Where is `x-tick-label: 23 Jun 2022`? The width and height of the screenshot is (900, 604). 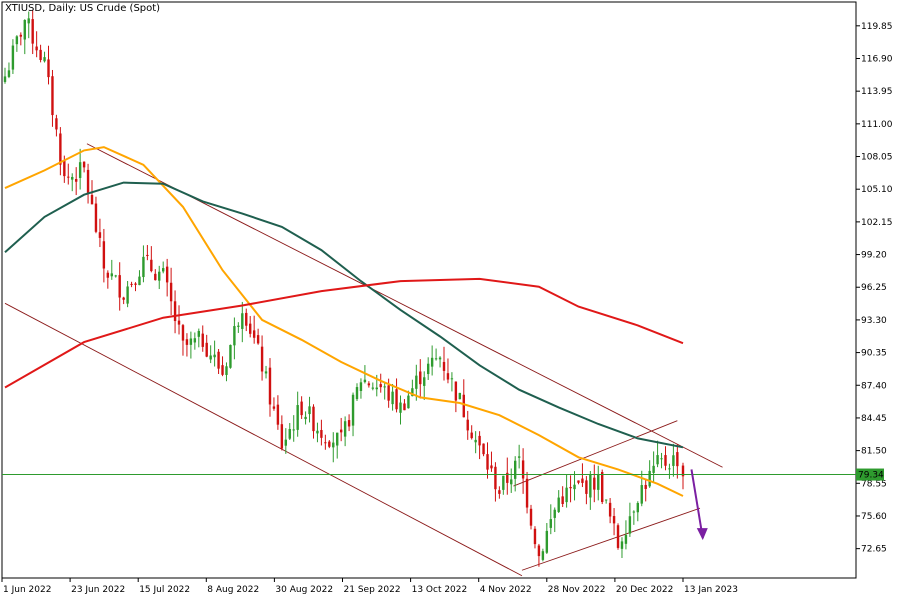
x-tick-label: 23 Jun 2022 is located at coordinates (98, 590).